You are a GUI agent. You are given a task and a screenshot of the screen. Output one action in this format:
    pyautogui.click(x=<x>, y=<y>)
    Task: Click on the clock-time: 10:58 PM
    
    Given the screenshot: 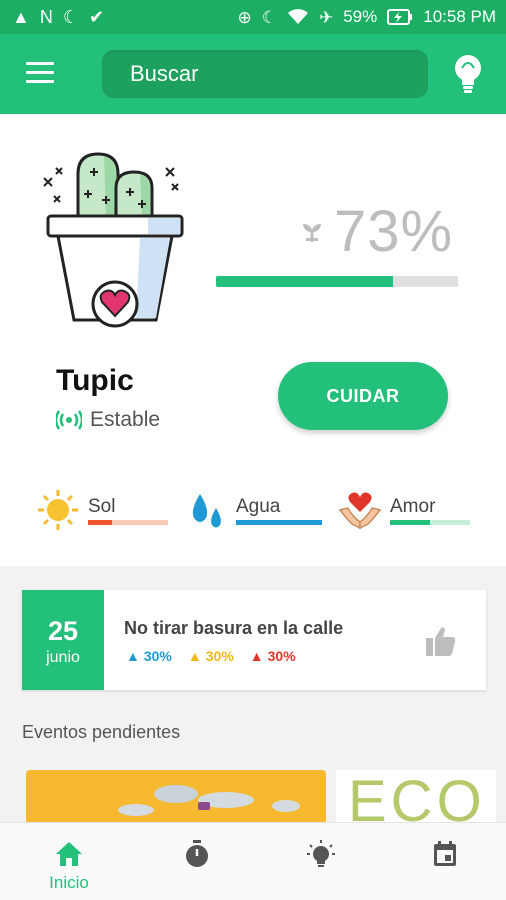 What is the action you would take?
    pyautogui.click(x=459, y=16)
    